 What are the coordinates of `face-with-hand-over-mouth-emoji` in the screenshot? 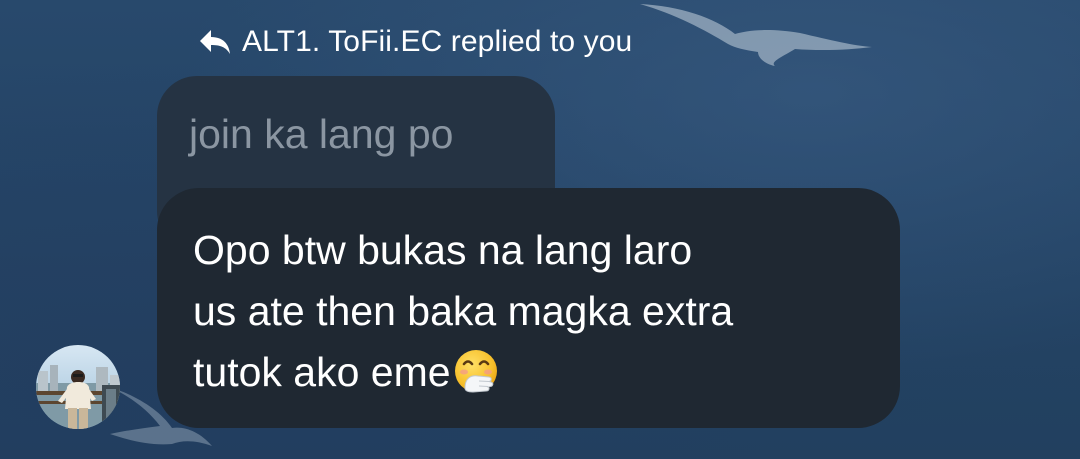 It's located at (476, 371).